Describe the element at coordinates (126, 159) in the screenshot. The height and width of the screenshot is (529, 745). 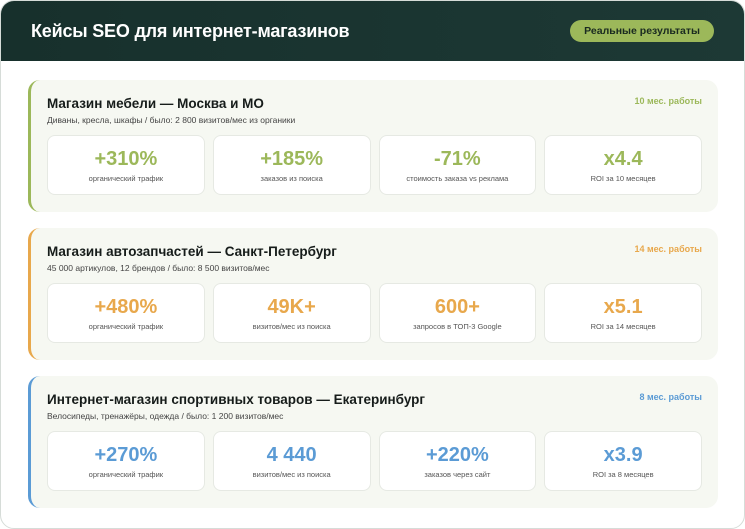
I see `stat-value: +310%` at that location.